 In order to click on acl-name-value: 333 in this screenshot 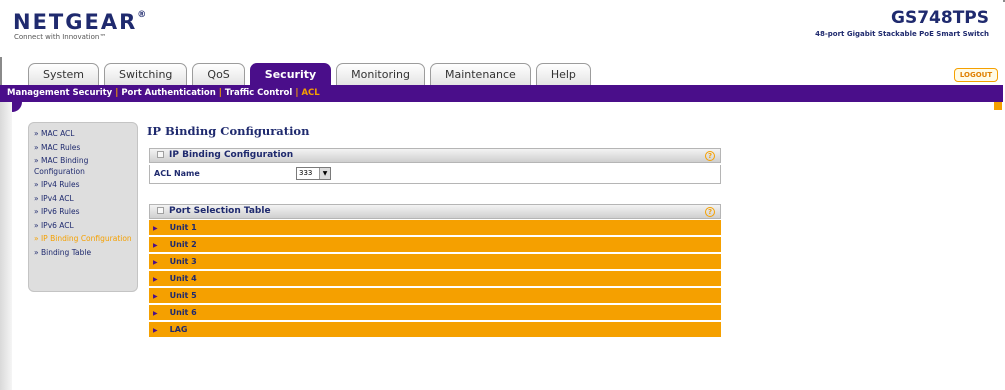, I will do `click(306, 173)`.